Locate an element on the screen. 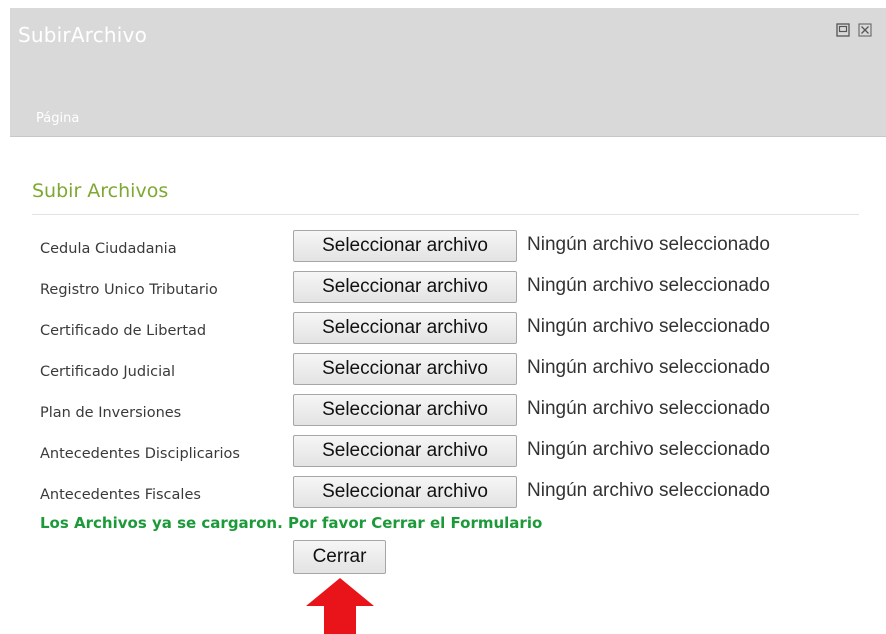 The width and height of the screenshot is (886, 634). maximize-icon is located at coordinates (843, 30).